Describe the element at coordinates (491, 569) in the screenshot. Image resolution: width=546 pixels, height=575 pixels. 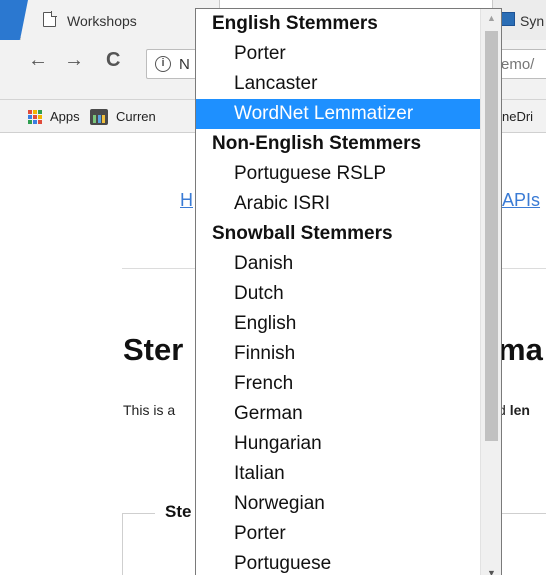
I see `scroll-down-icon: ▼` at that location.